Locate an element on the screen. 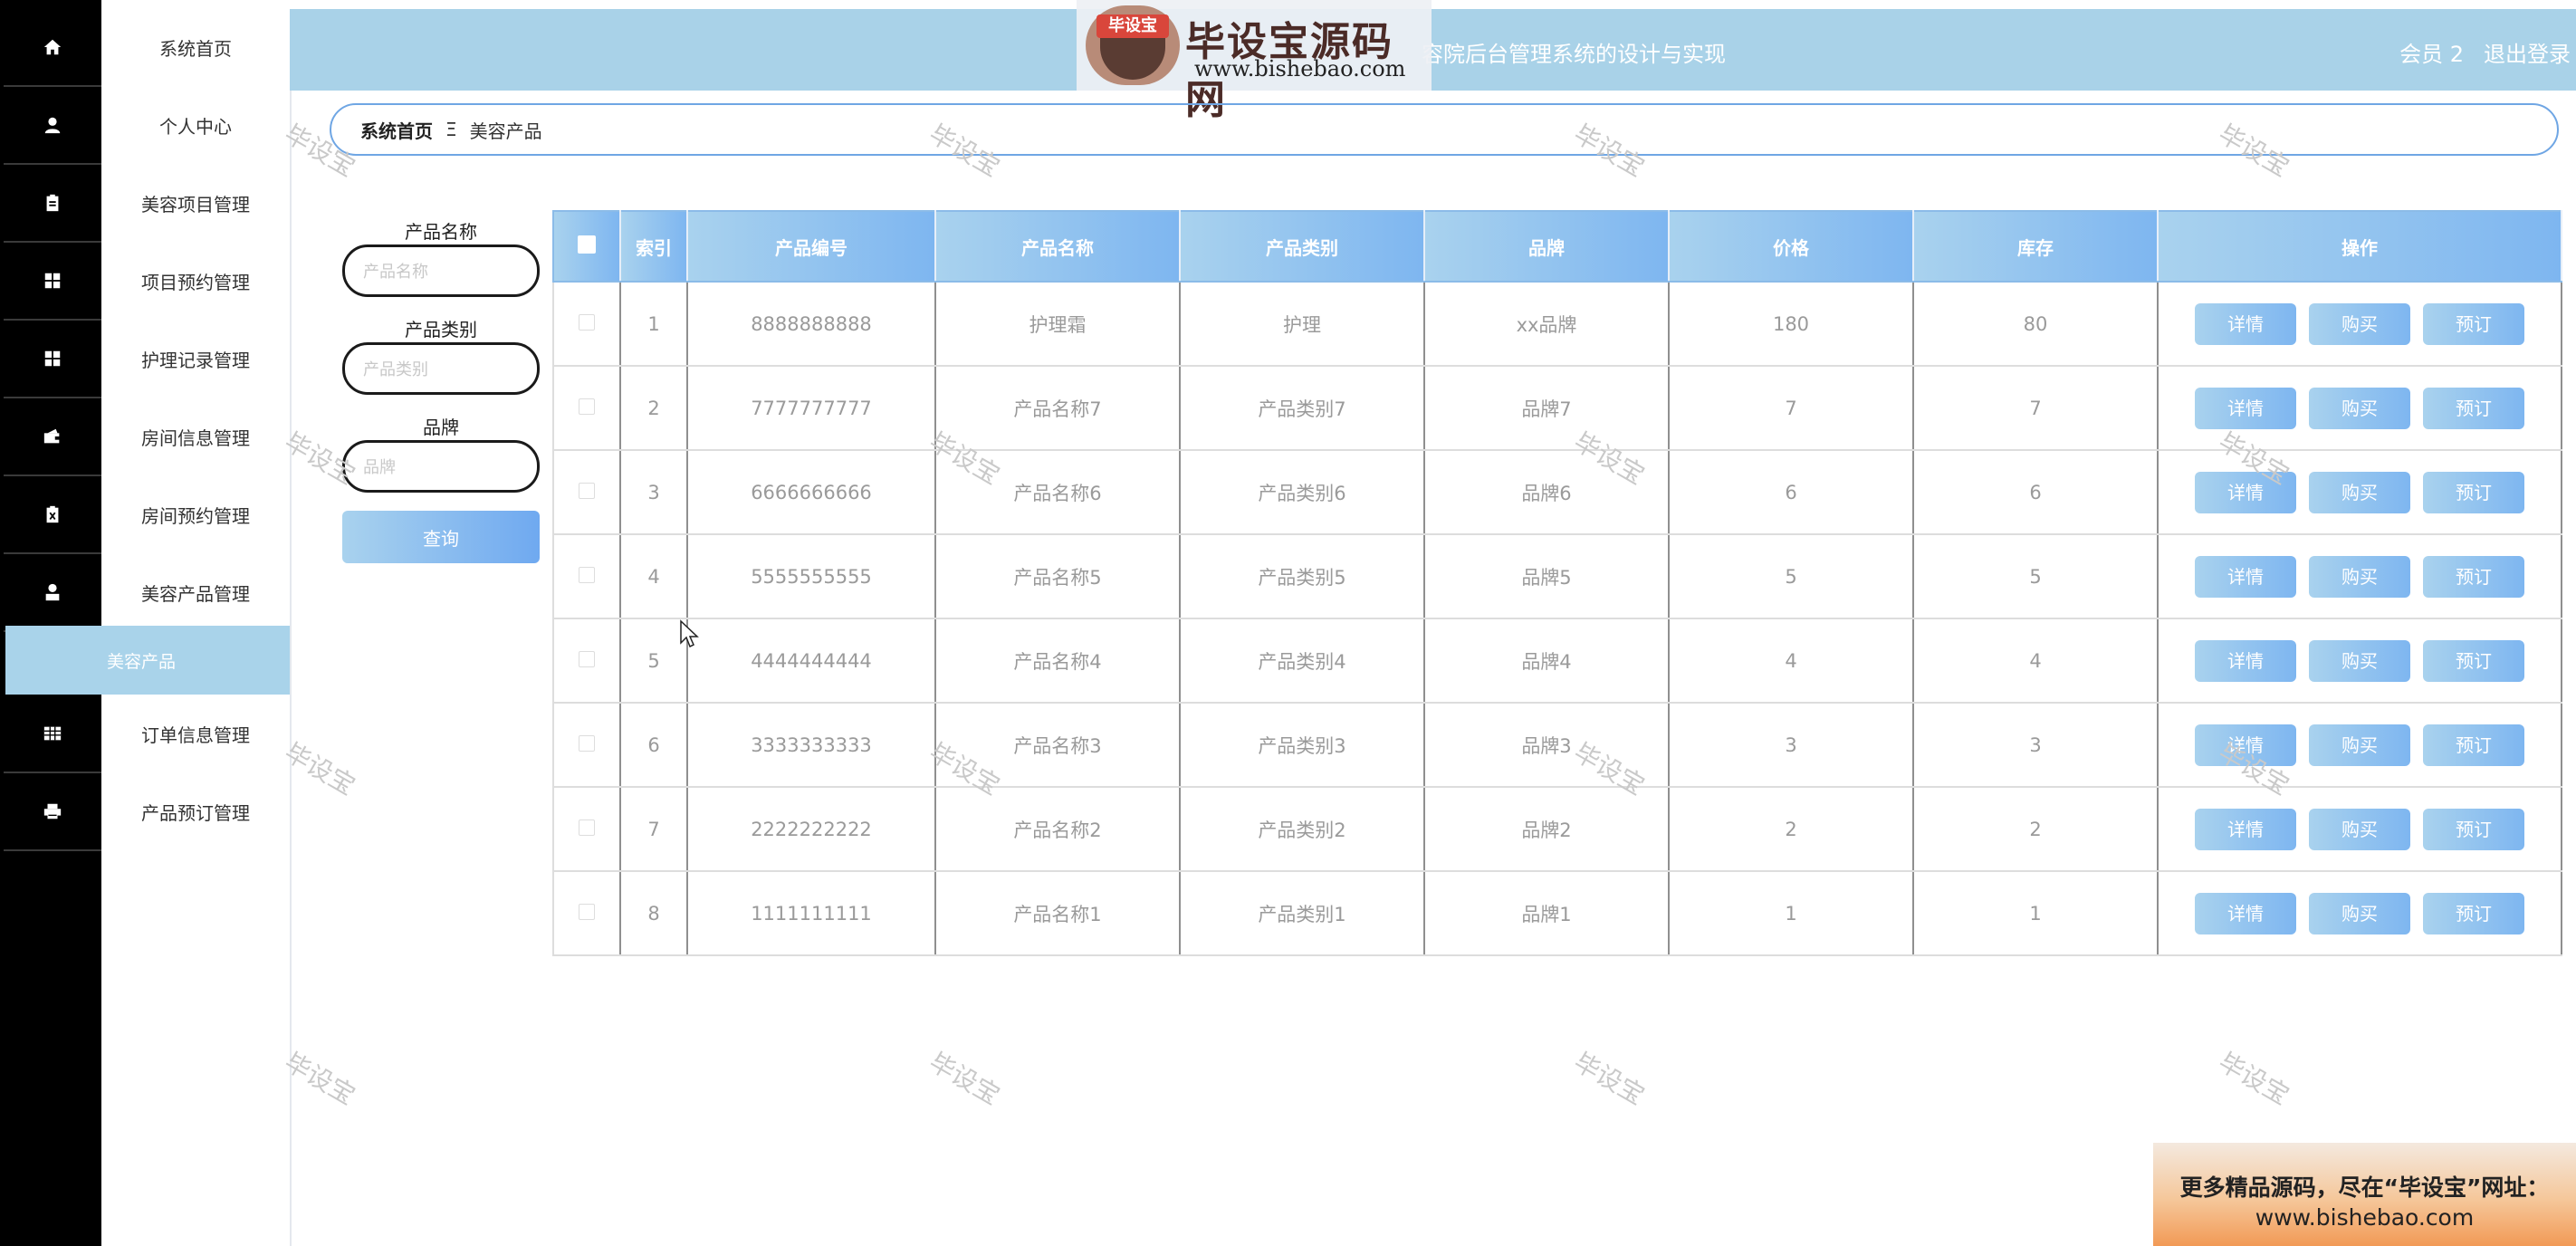 The image size is (2576, 1246). filter-panel: 产品名称 产品名称 产品类别 产品类别 品牌 品牌 查询 is located at coordinates (441, 390).